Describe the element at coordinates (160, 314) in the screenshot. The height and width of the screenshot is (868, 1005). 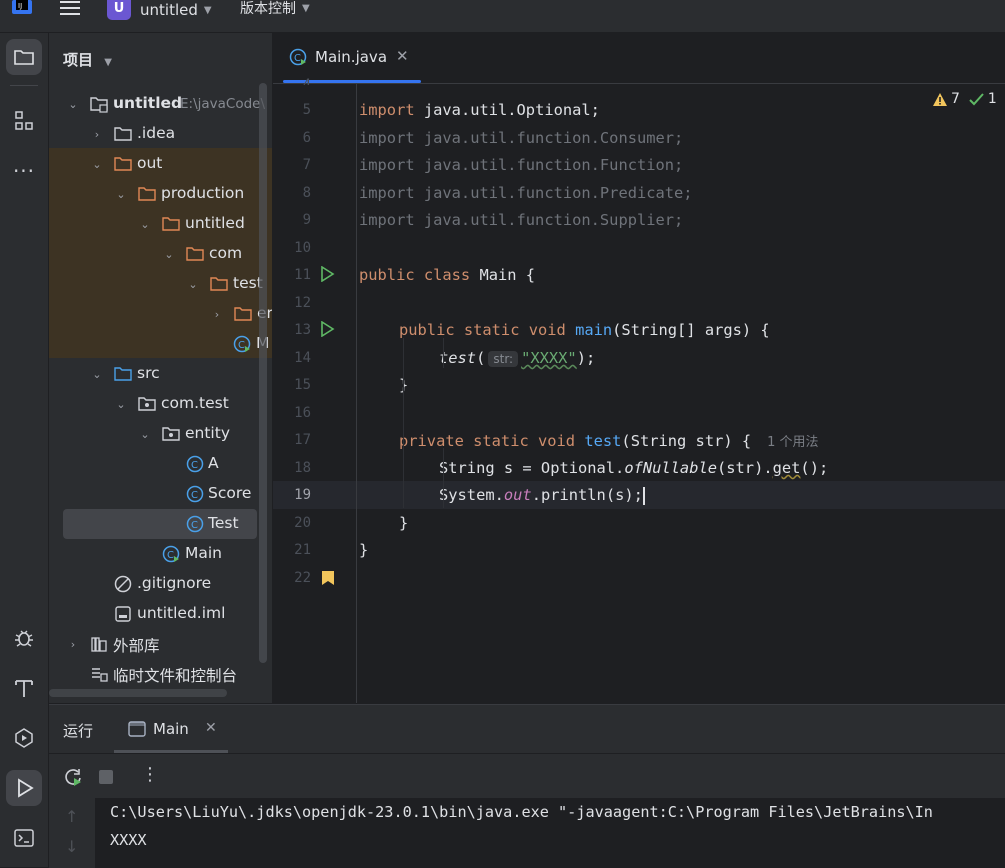
I see `tree-item-entity-out: › er` at that location.